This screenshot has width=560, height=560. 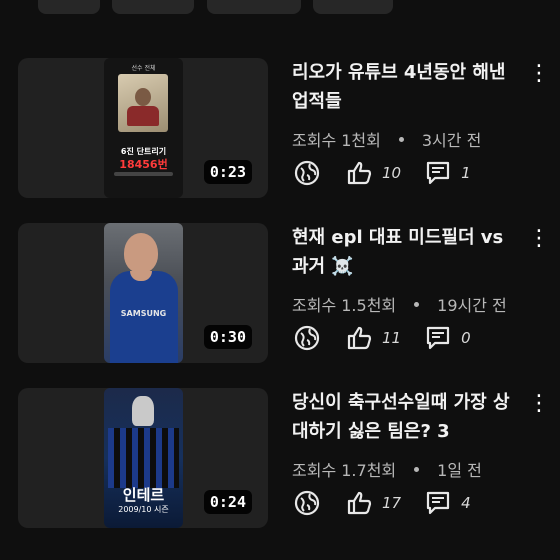 What do you see at coordinates (143, 164) in the screenshot?
I see `thumb-amount: 18456번` at bounding box center [143, 164].